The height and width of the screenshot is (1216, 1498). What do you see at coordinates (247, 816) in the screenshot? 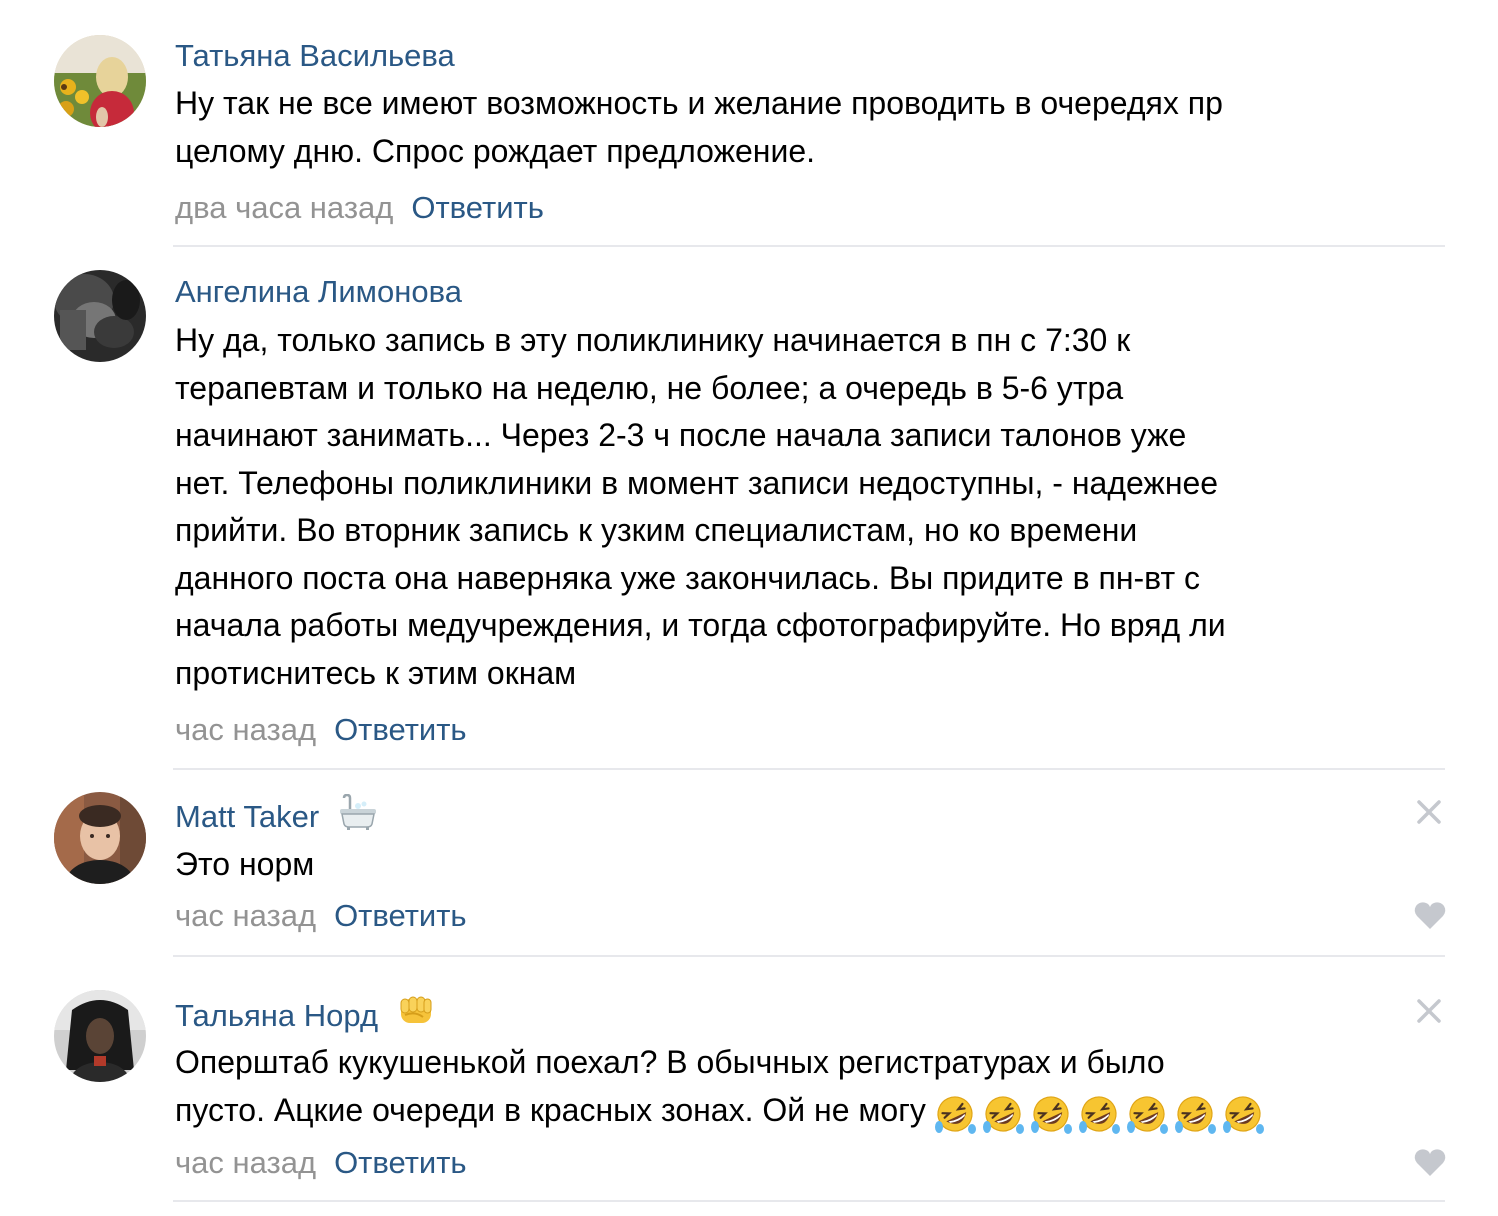
I see `author-name-text: Matt Taker` at bounding box center [247, 816].